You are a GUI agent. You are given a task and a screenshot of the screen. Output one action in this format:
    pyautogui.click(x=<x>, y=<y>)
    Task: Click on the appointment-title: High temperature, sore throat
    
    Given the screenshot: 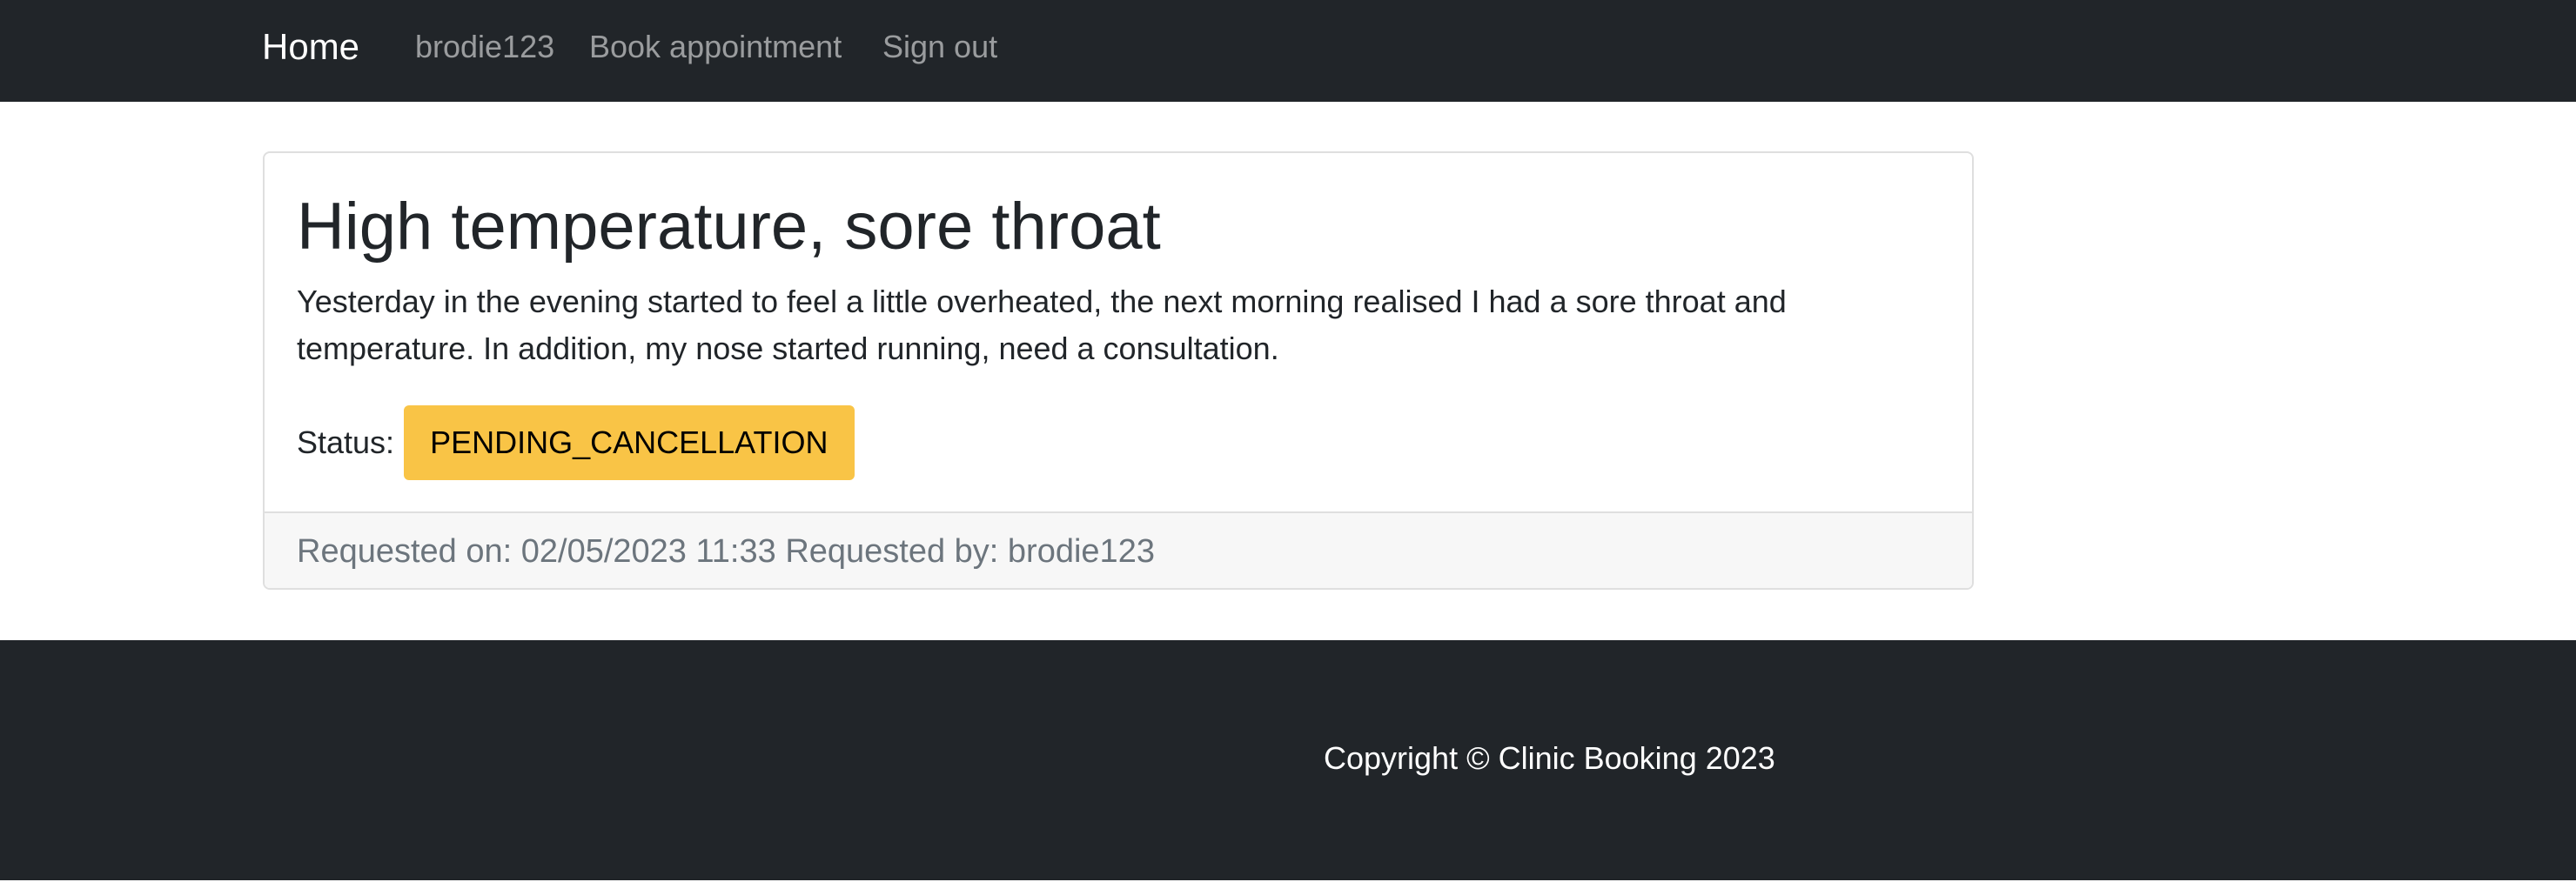 What is the action you would take?
    pyautogui.click(x=729, y=227)
    